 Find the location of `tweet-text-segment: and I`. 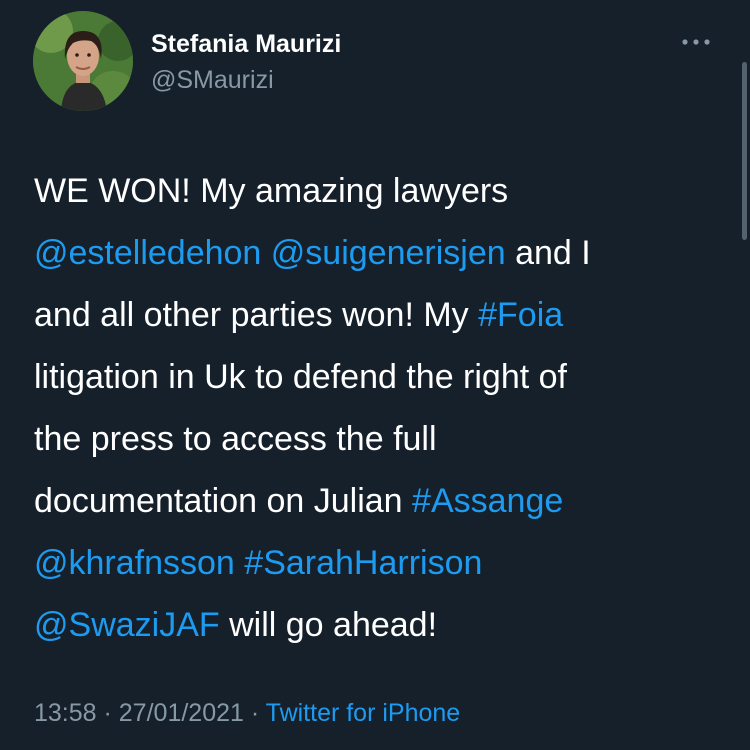

tweet-text-segment: and I is located at coordinates (548, 253).